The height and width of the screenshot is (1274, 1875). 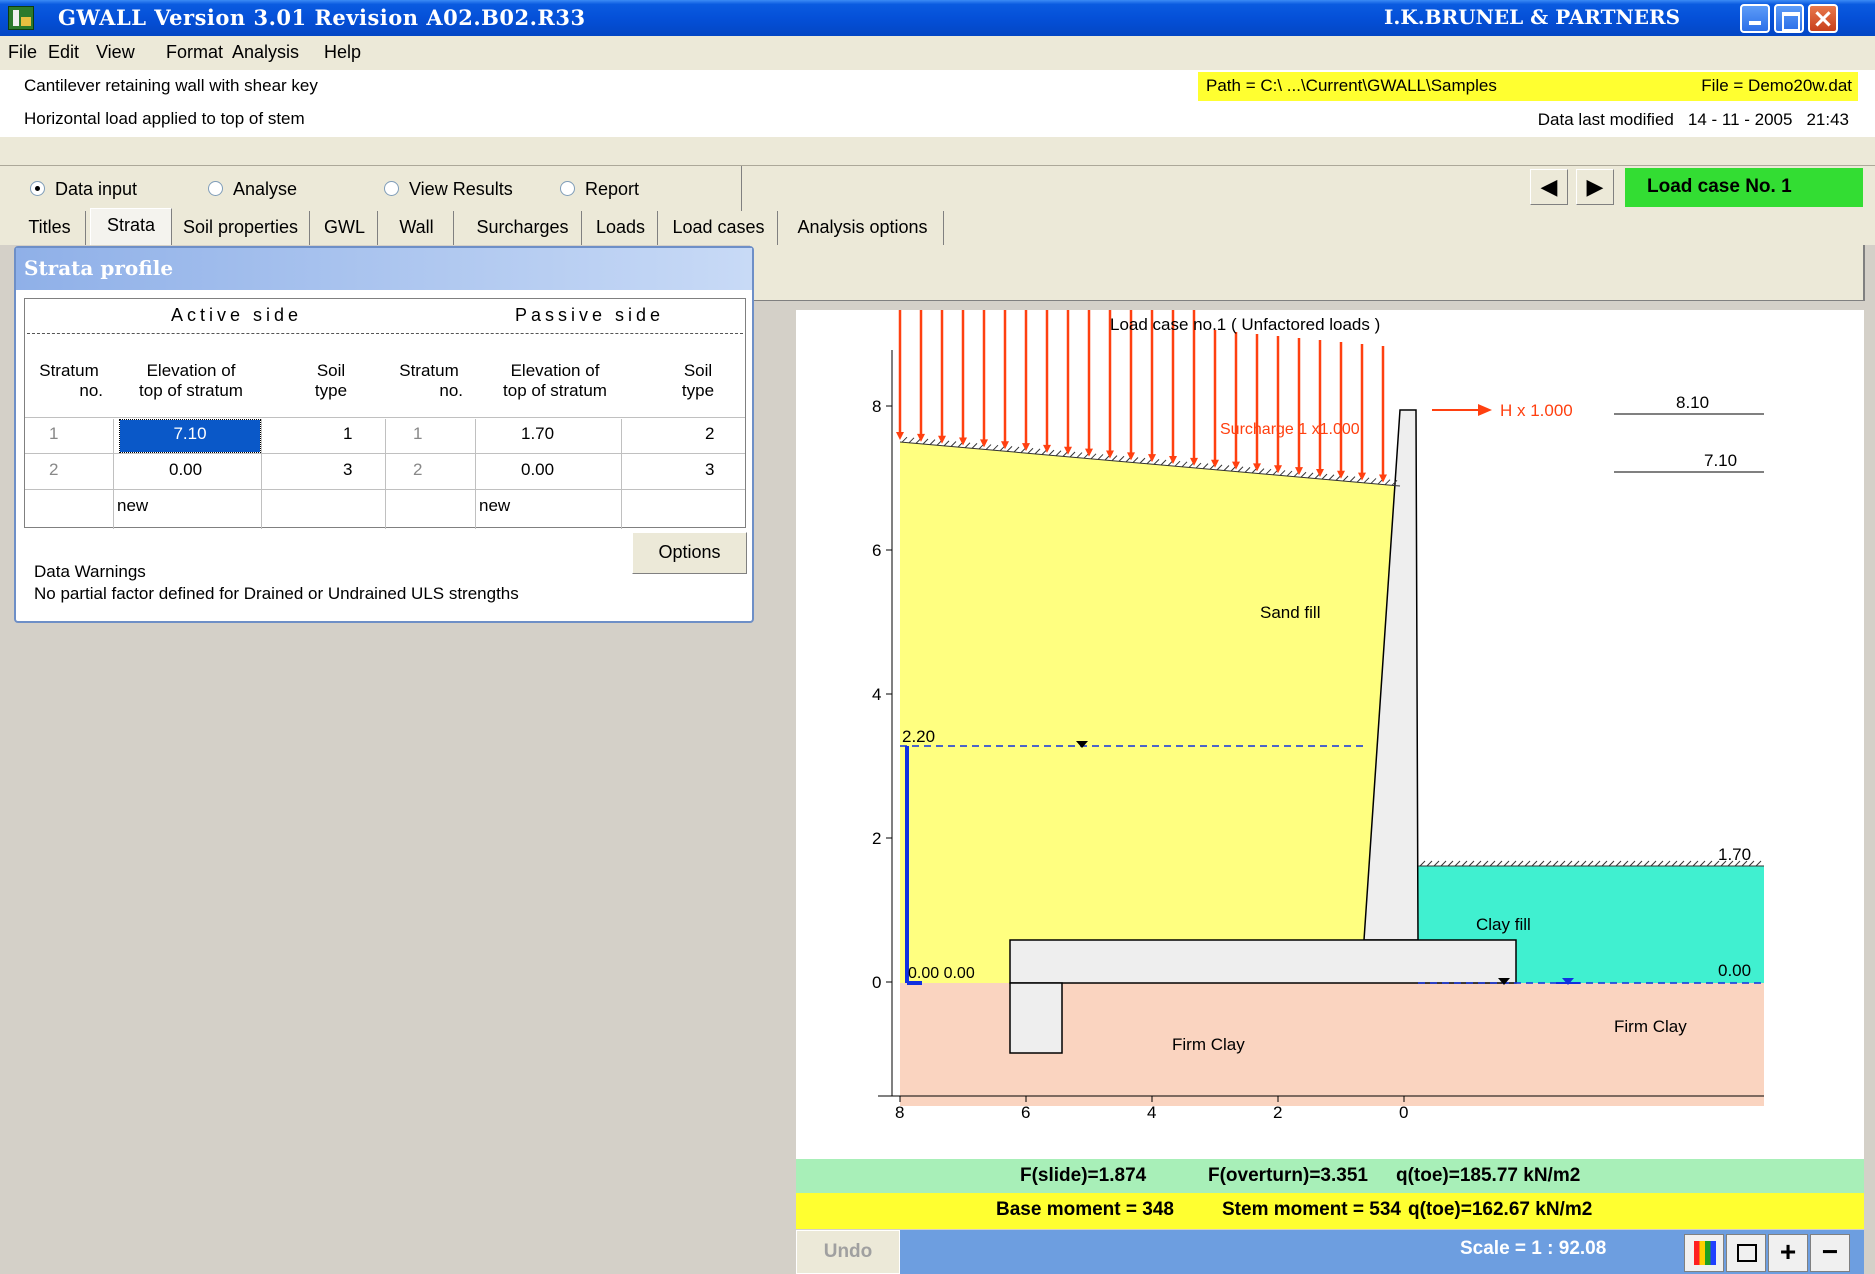 I want to click on passive-elevation: 0.00, so click(x=537, y=470).